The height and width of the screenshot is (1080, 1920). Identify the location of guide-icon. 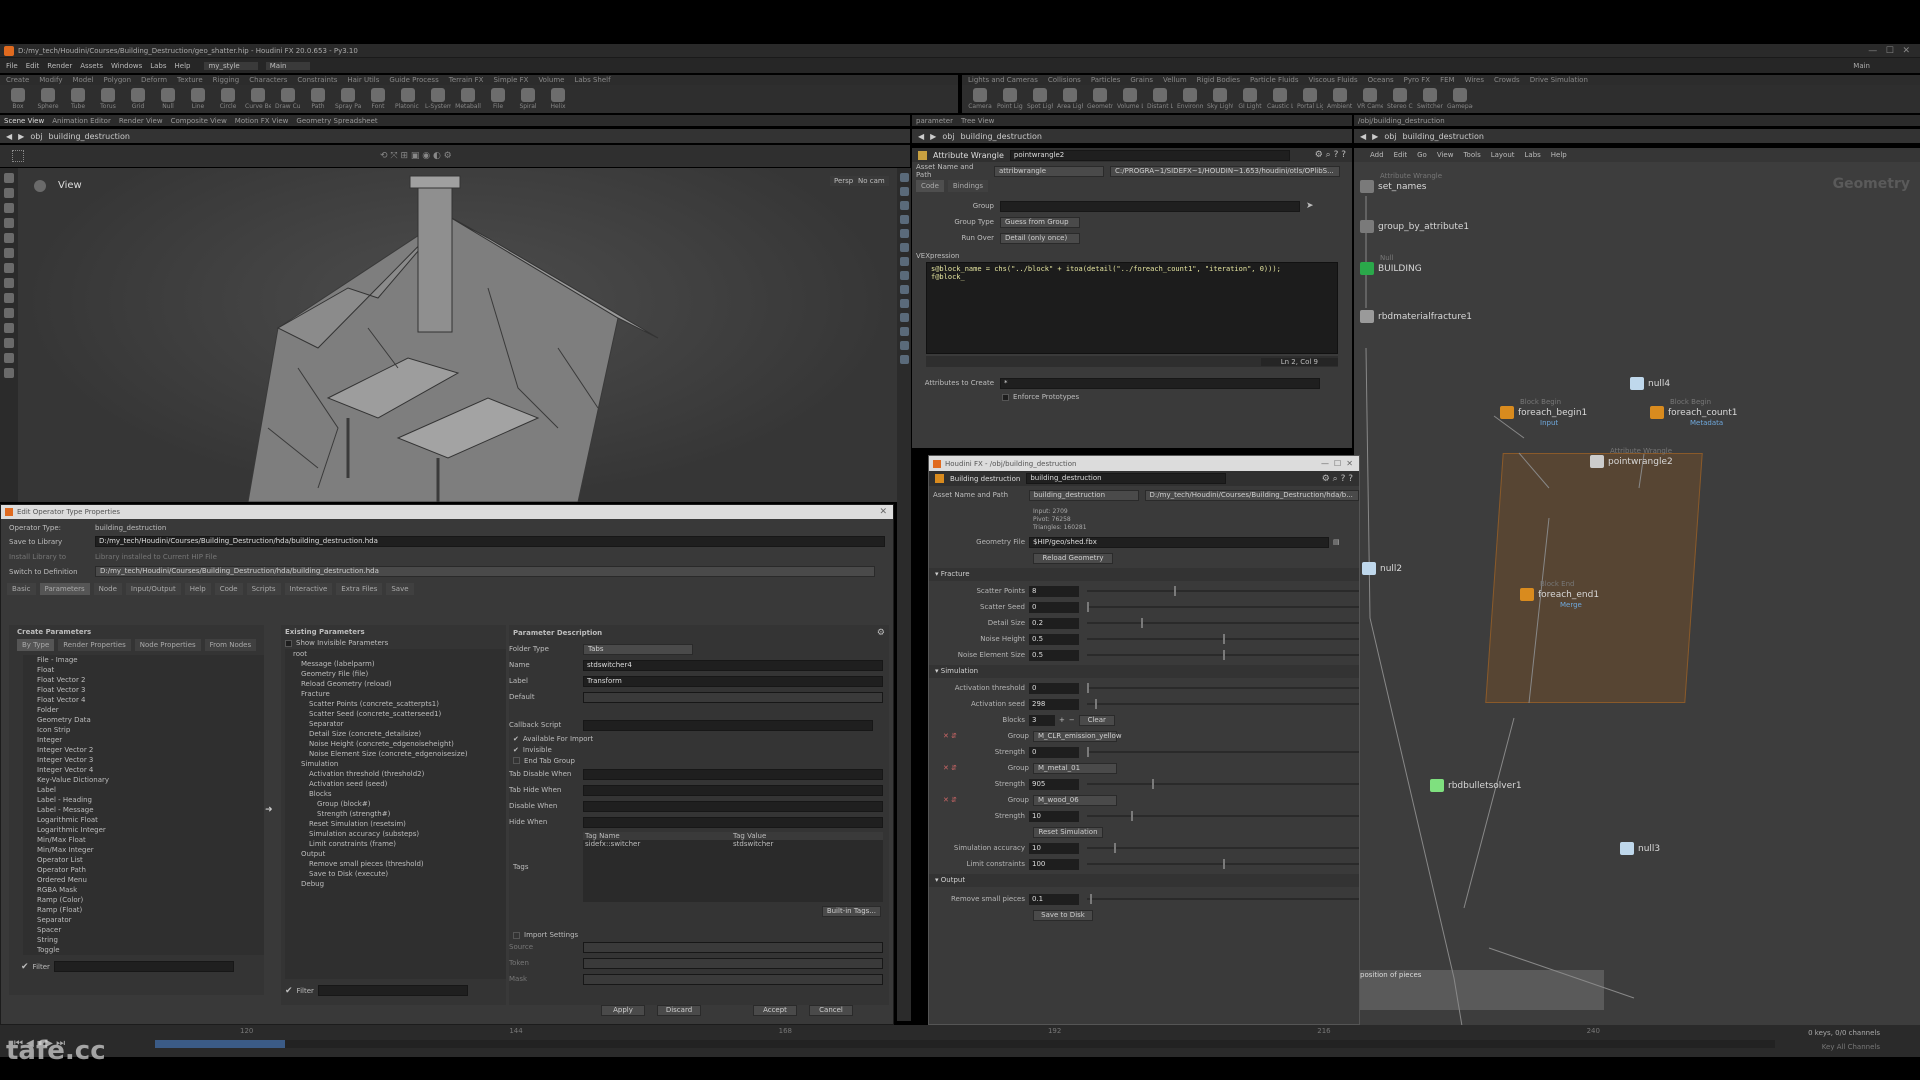
(904, 331).